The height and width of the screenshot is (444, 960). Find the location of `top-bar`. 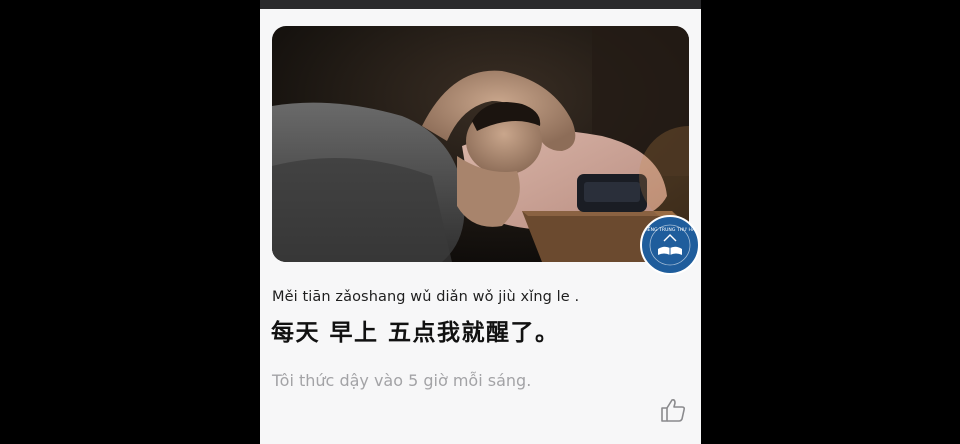

top-bar is located at coordinates (480, 4).